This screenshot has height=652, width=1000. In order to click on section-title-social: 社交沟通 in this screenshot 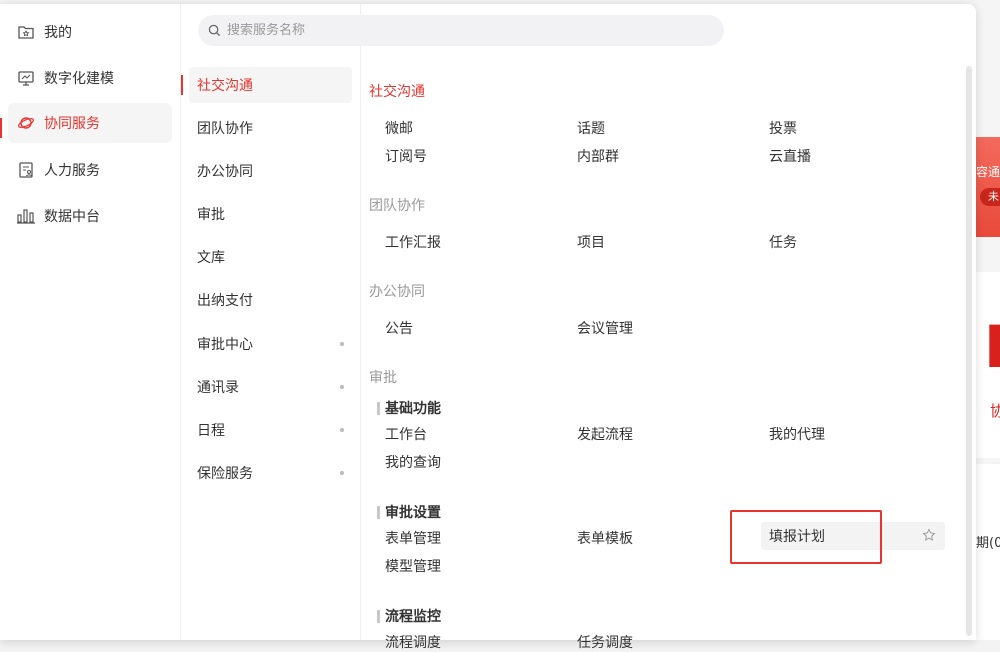, I will do `click(397, 92)`.